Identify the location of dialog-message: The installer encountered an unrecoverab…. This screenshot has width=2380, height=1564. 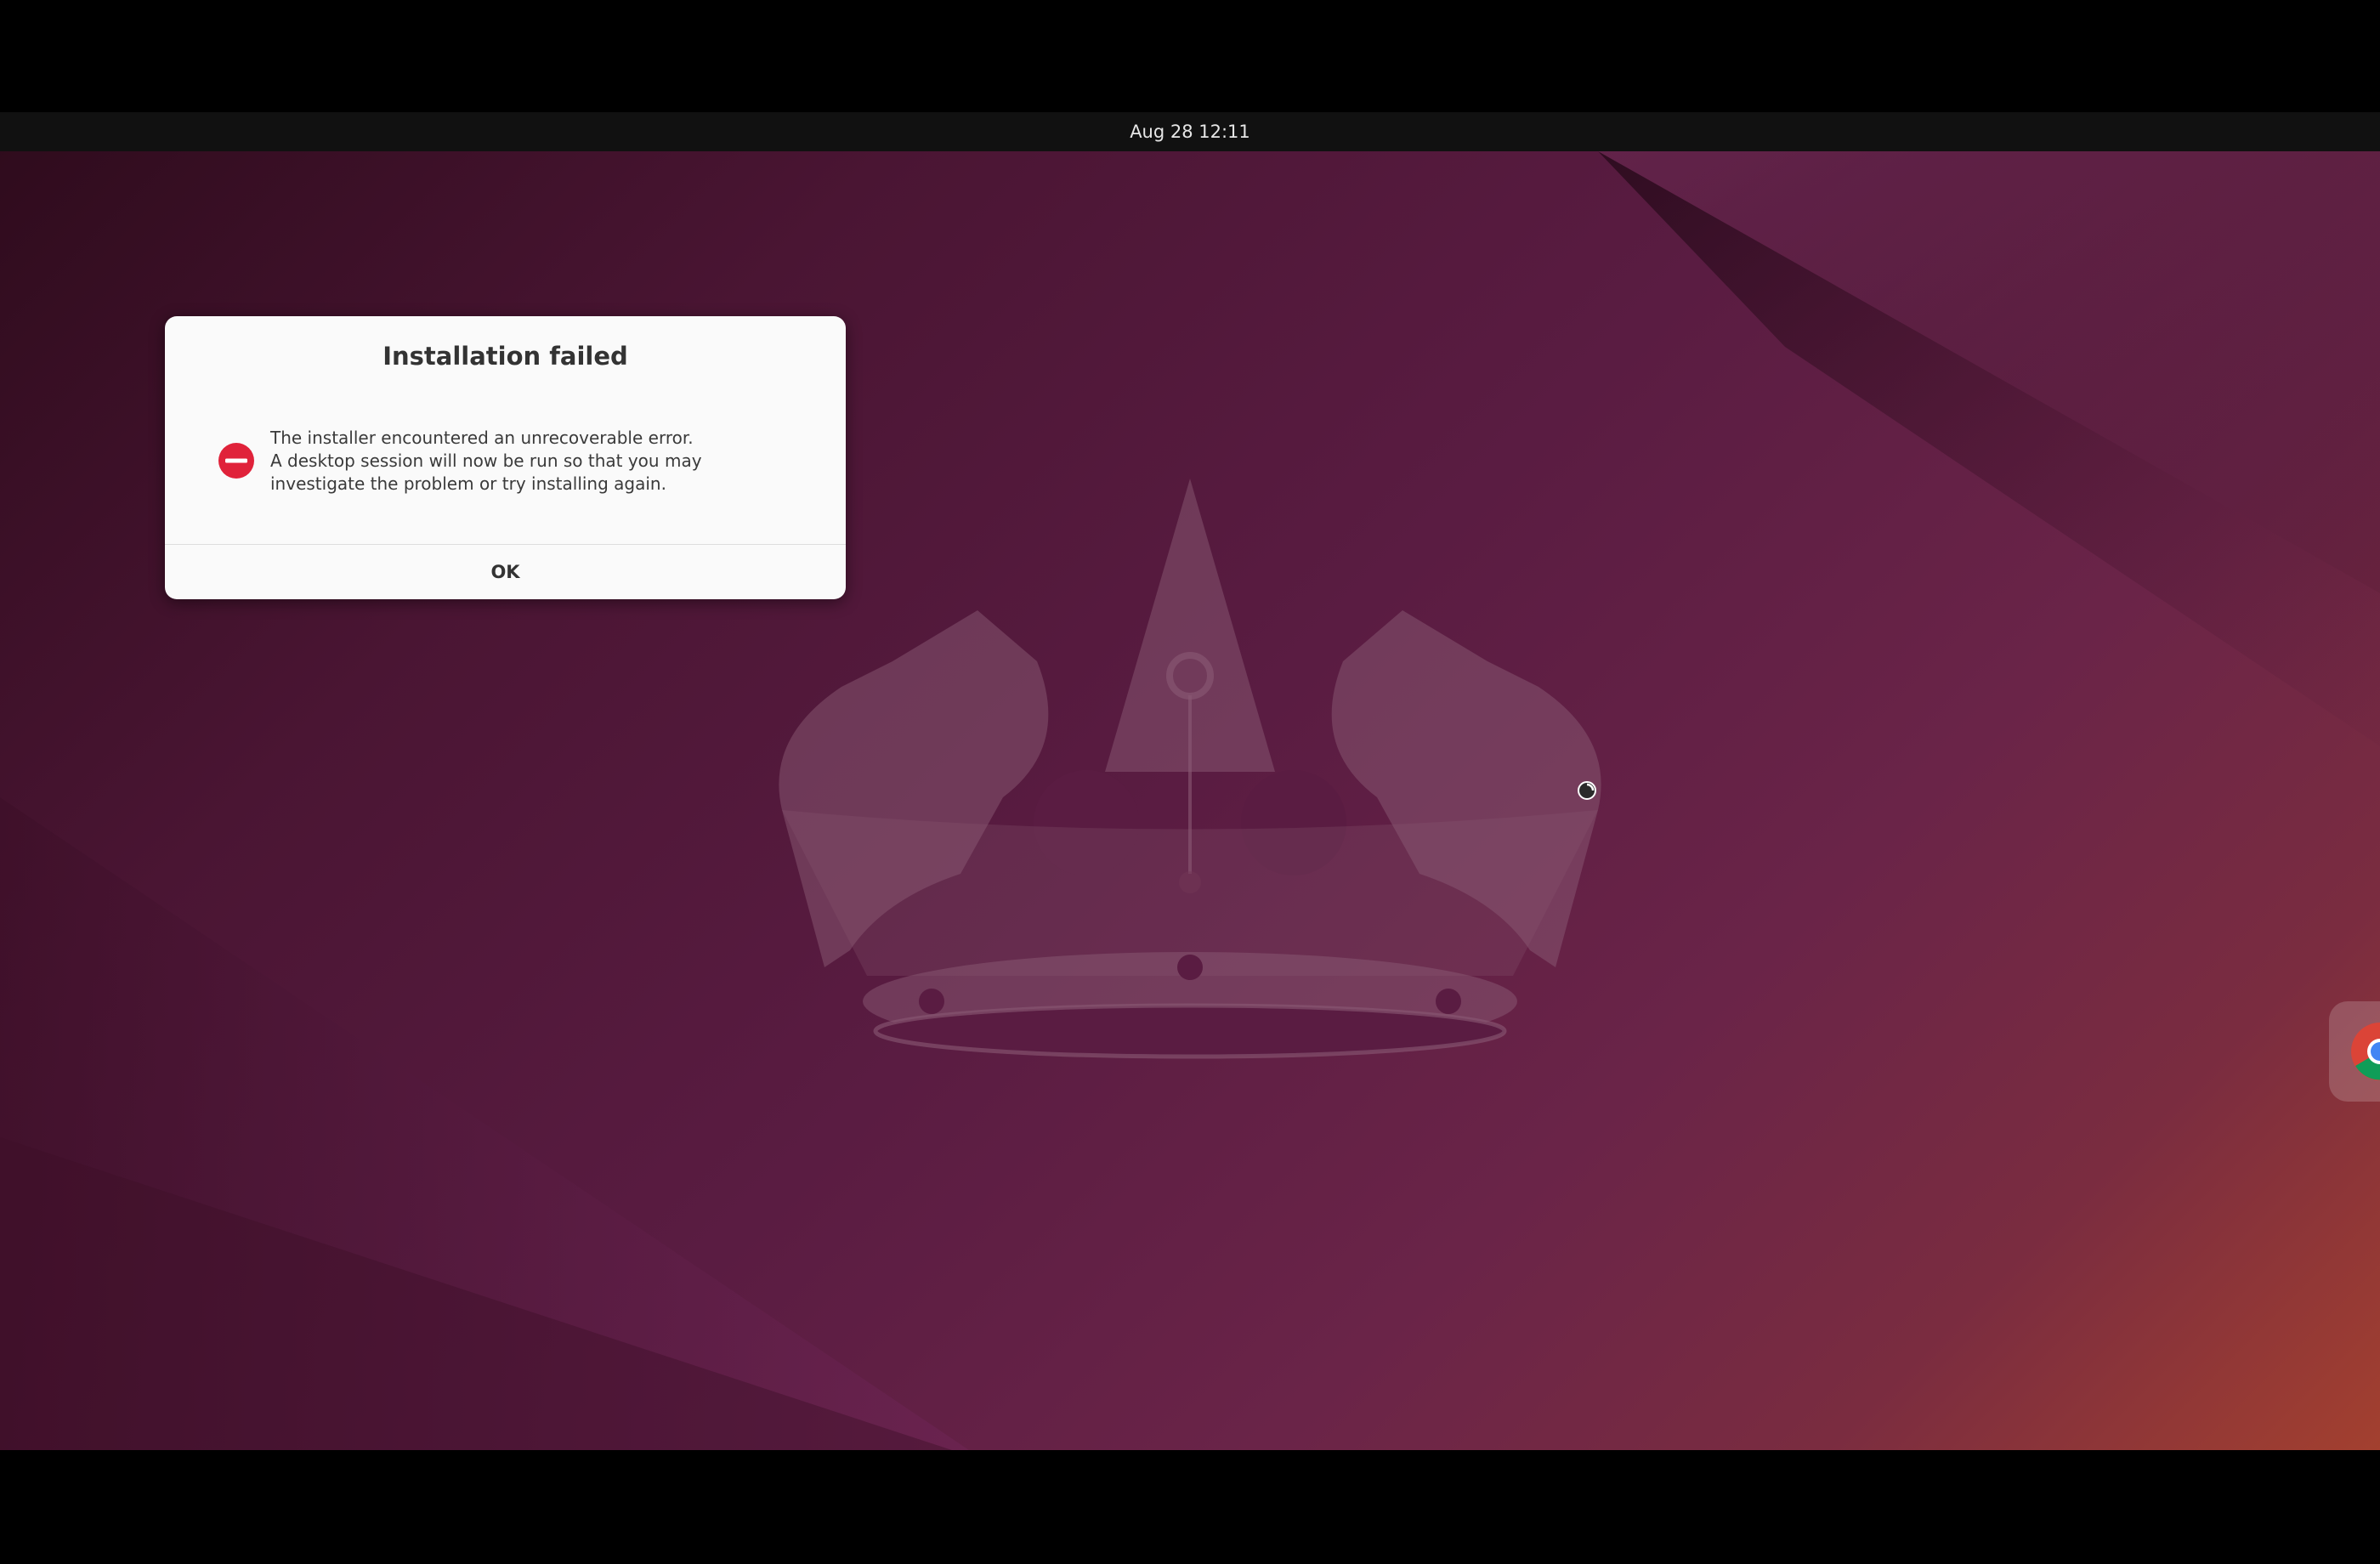
(542, 462).